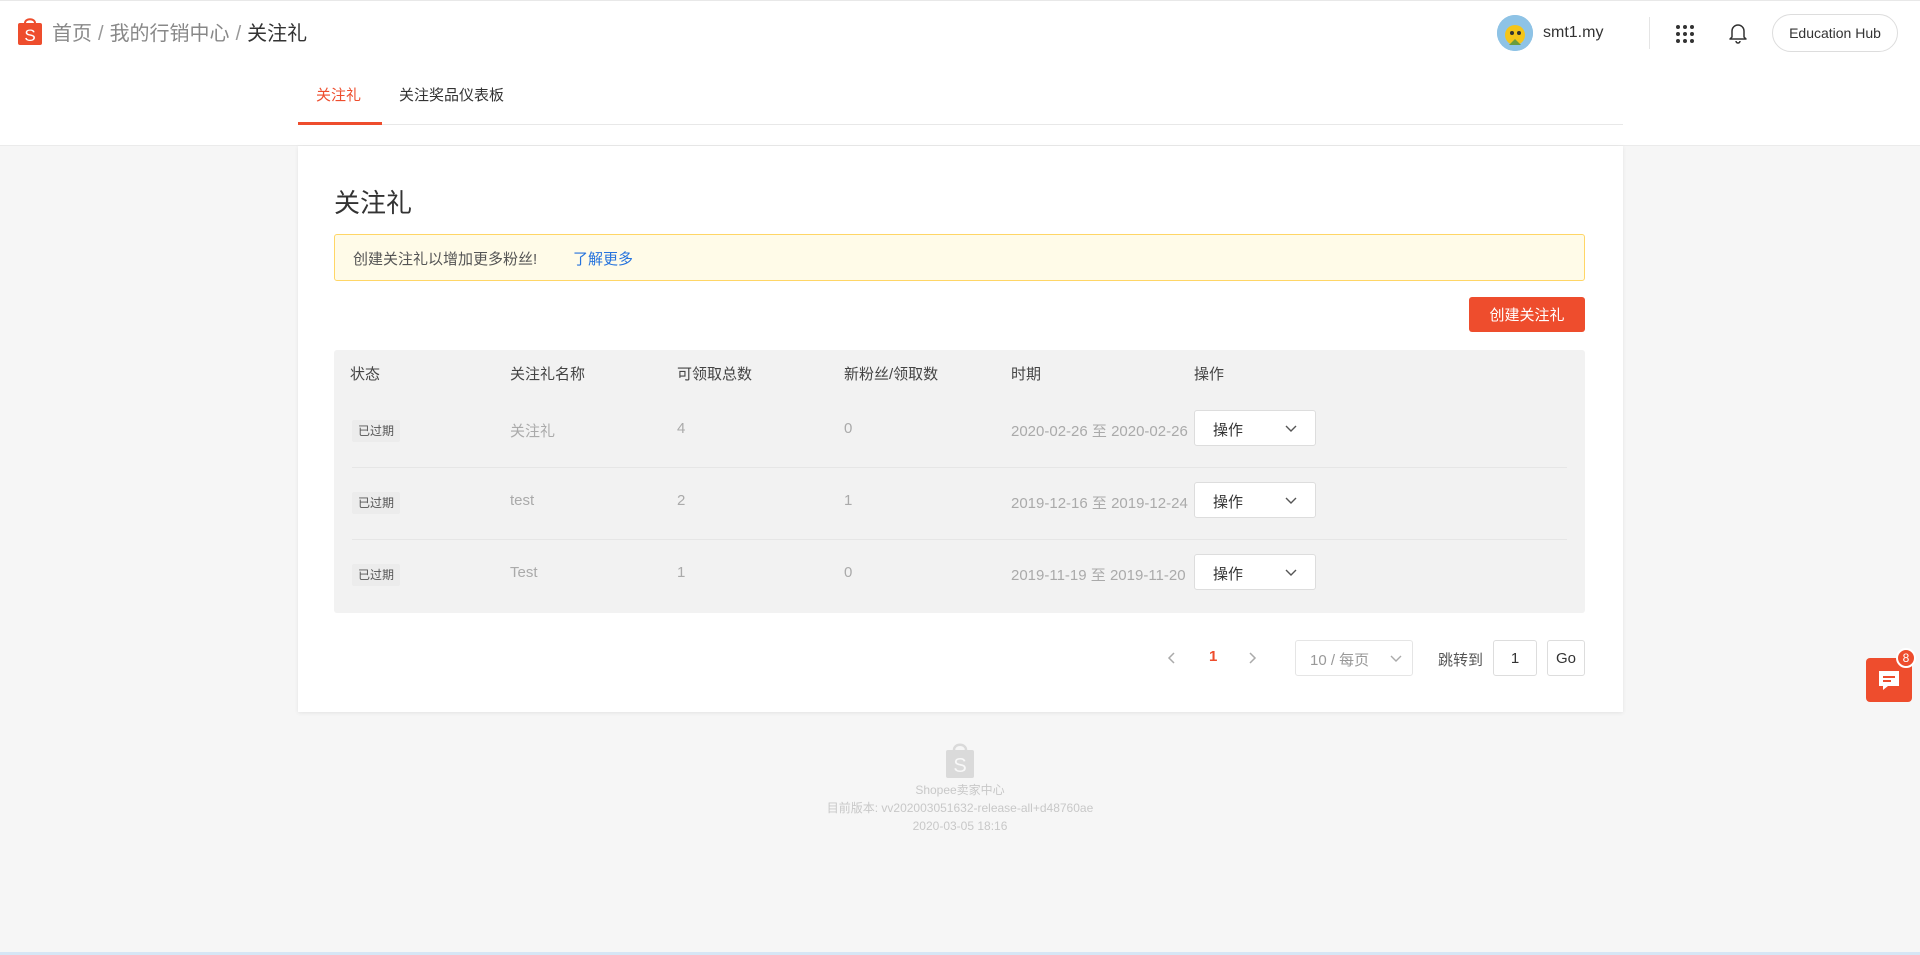 The image size is (1920, 955). Describe the element at coordinates (959, 257) in the screenshot. I see `info-notice: 创建关注礼以增加更多粉丝! 了解更多` at that location.